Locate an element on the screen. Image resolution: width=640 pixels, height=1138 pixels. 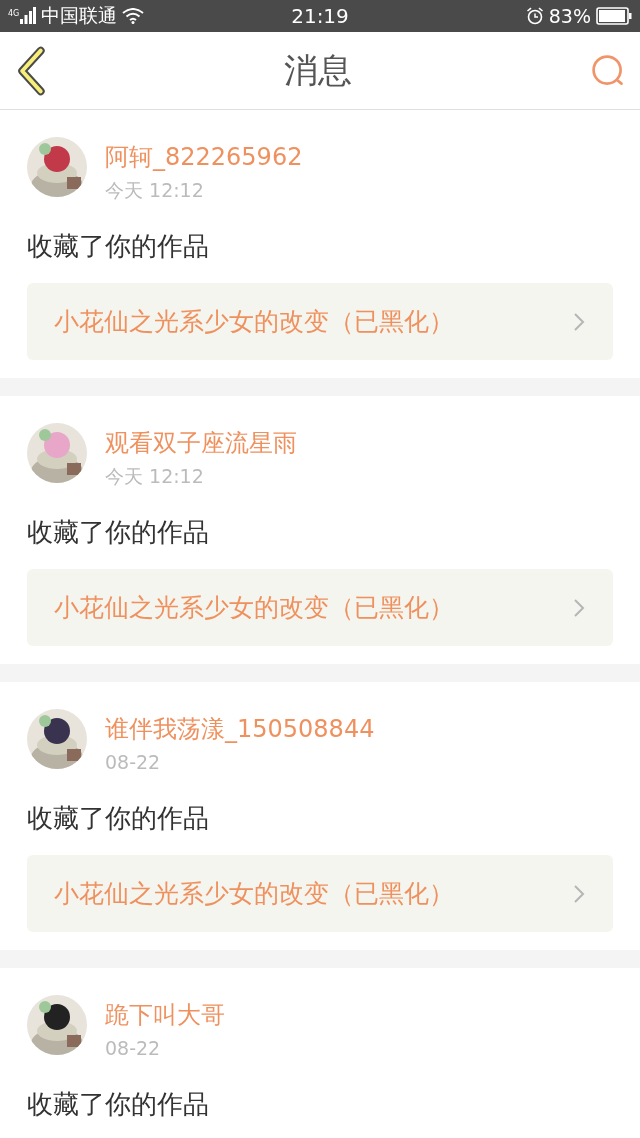
user-name: 观看双子座流星雨 is located at coordinates (201, 443).